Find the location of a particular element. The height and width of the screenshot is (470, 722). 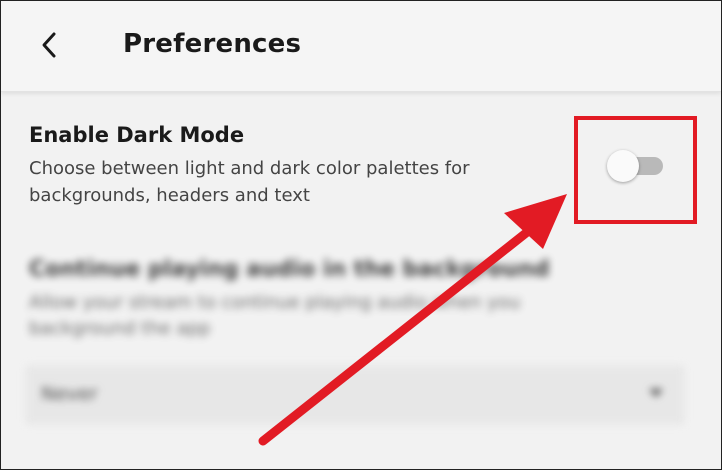

background-audio-title: Continue playing audio in the background is located at coordinates (289, 269).